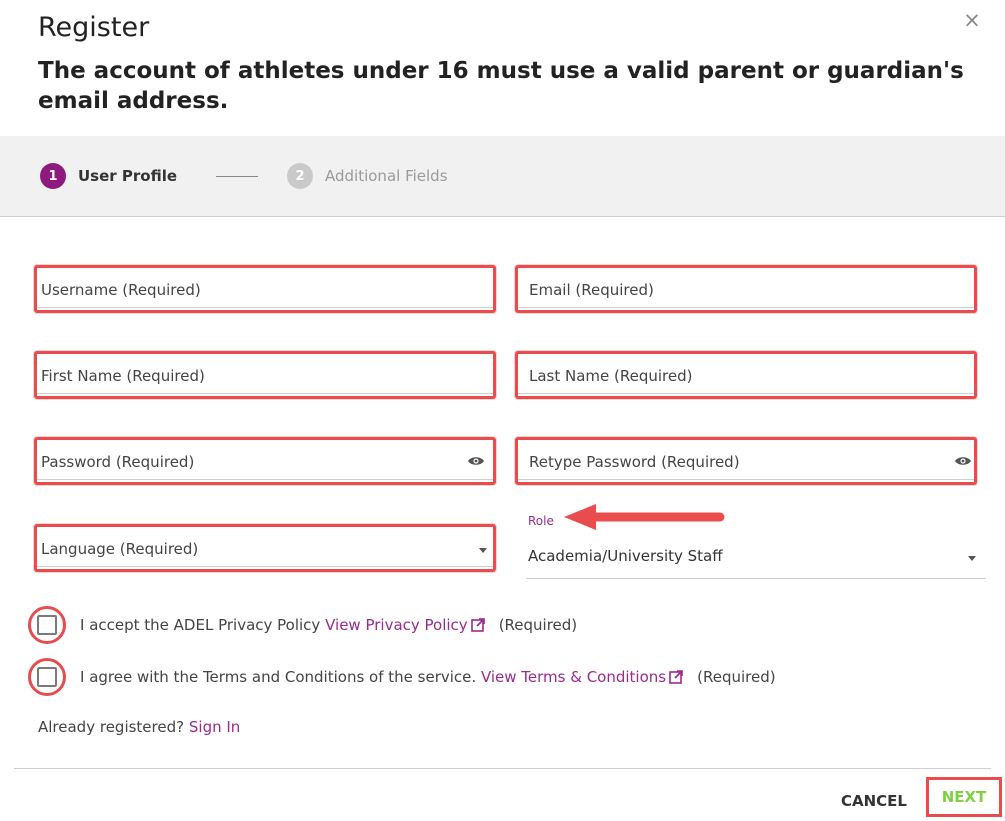  I want to click on step-label: User Profile, so click(128, 176).